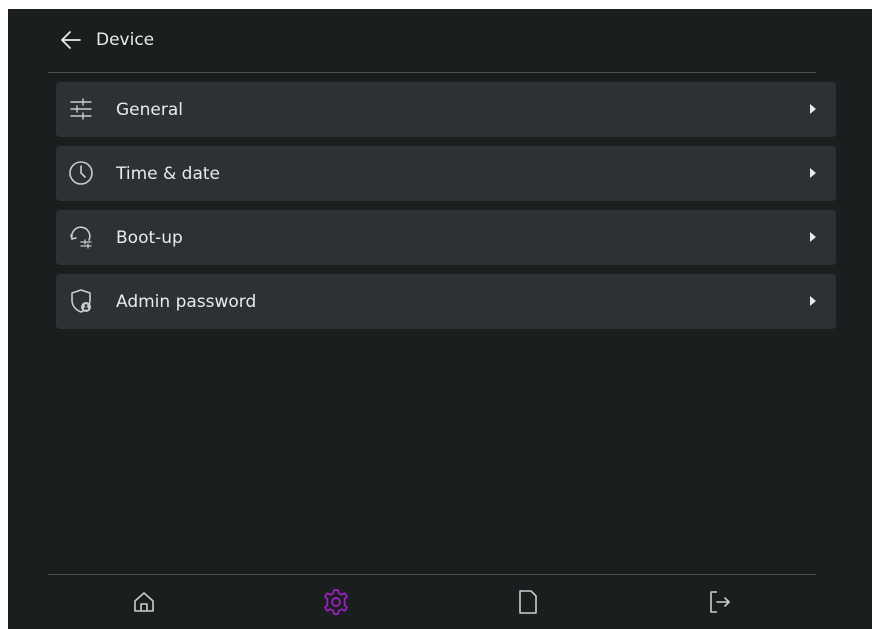  Describe the element at coordinates (81, 109) in the screenshot. I see `sliders-icon` at that location.